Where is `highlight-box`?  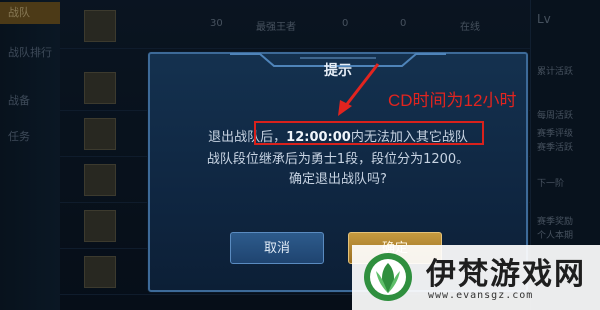
highlight-box is located at coordinates (369, 133).